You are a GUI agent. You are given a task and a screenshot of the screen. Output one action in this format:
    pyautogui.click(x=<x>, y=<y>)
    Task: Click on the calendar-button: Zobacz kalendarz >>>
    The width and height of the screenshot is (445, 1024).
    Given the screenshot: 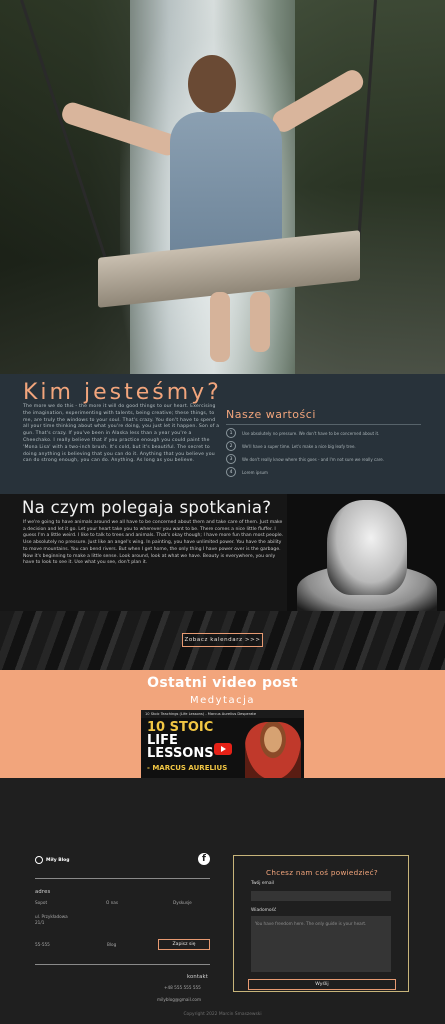 What is the action you would take?
    pyautogui.click(x=222, y=640)
    